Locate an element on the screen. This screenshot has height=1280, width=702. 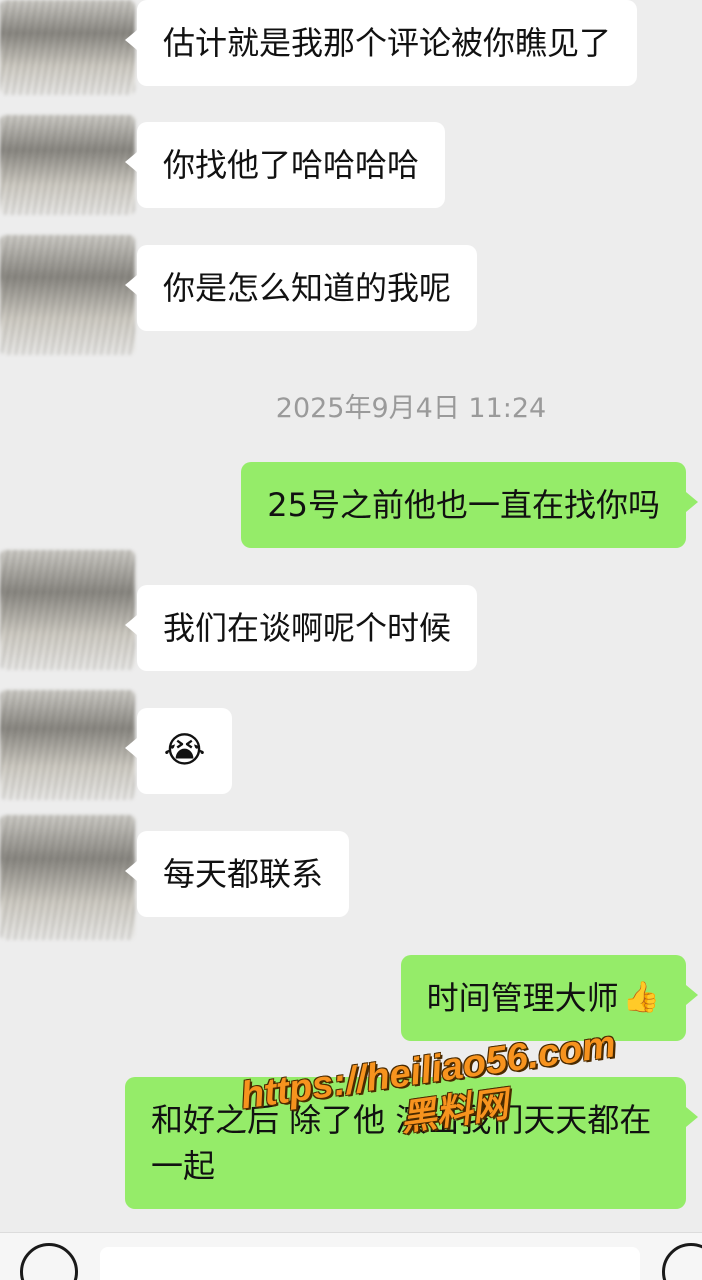
message-bubble-incoming: 你找他了哈哈哈哈 is located at coordinates (285, 165).